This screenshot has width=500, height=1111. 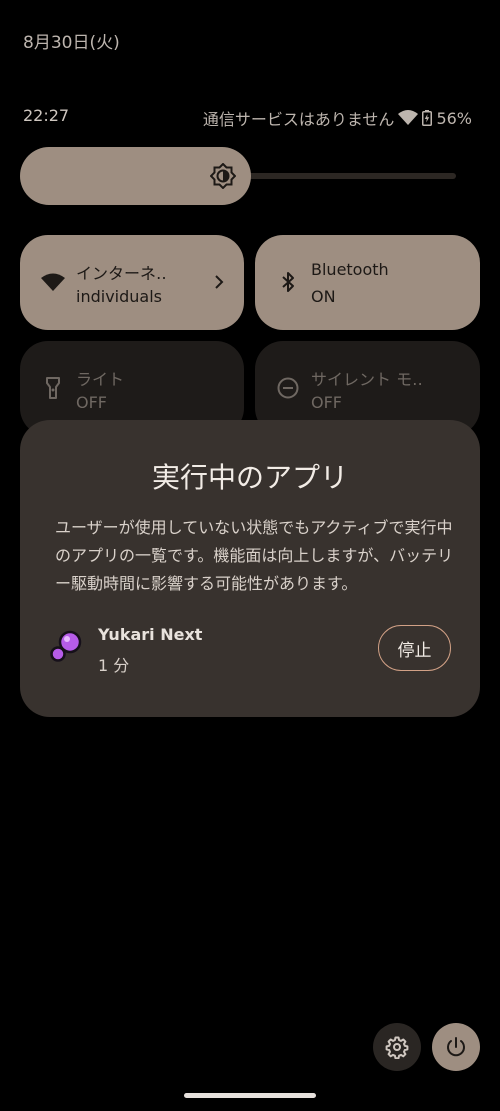 I want to click on brightness-slider, so click(x=238, y=176).